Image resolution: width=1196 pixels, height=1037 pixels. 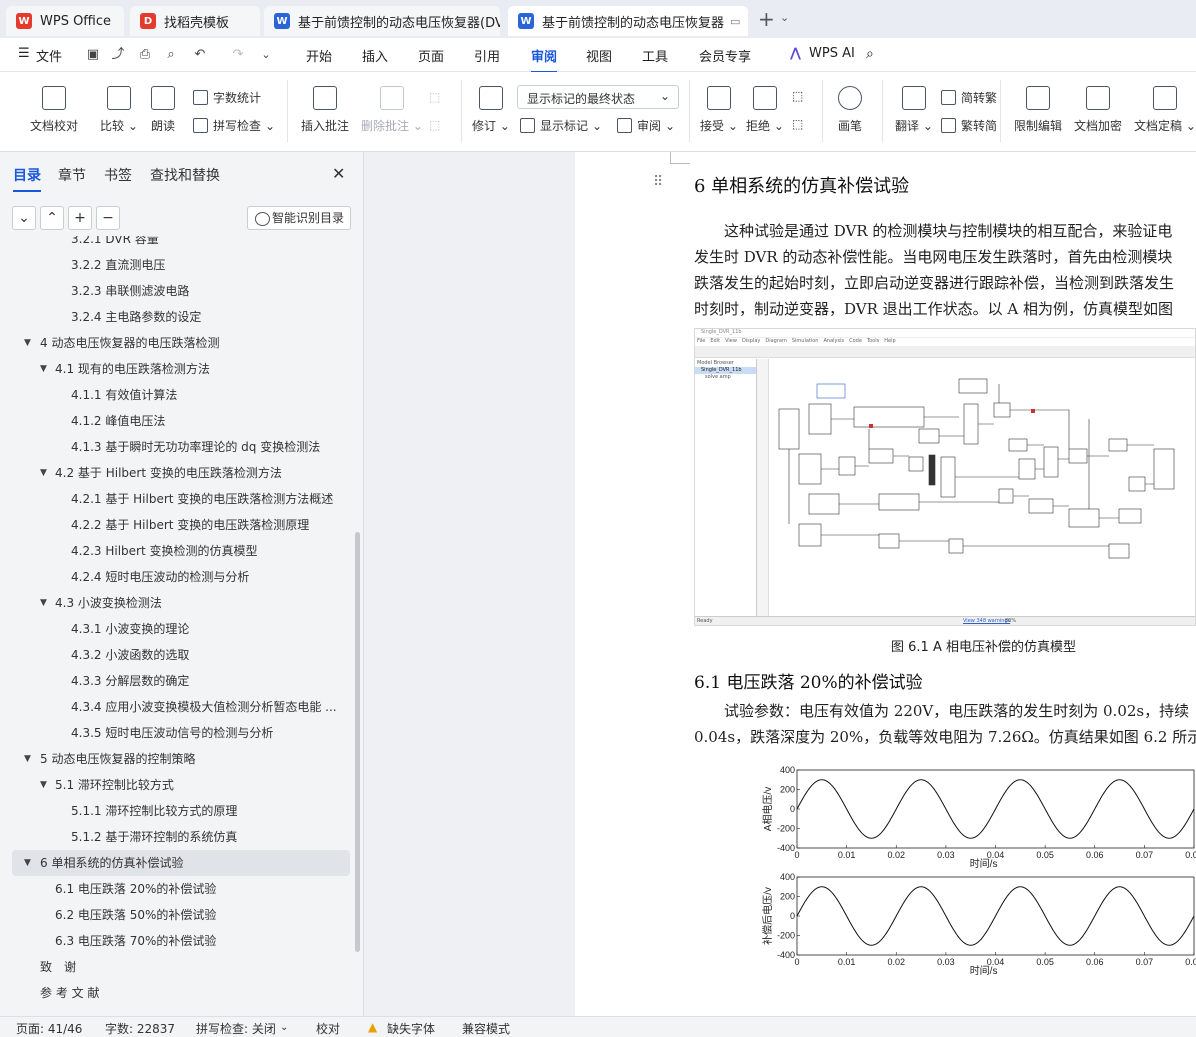 What do you see at coordinates (357, 742) in the screenshot?
I see `sidebar-scrollbar` at bounding box center [357, 742].